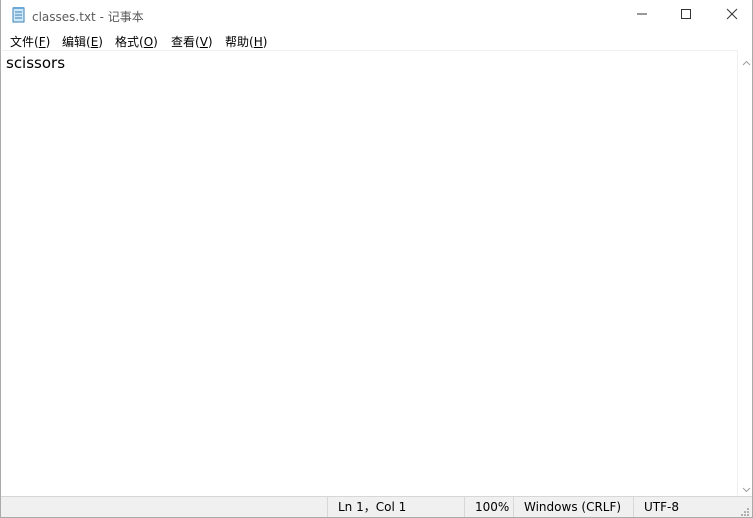 This screenshot has width=753, height=518. I want to click on scroll-down-arrow-icon, so click(746, 489).